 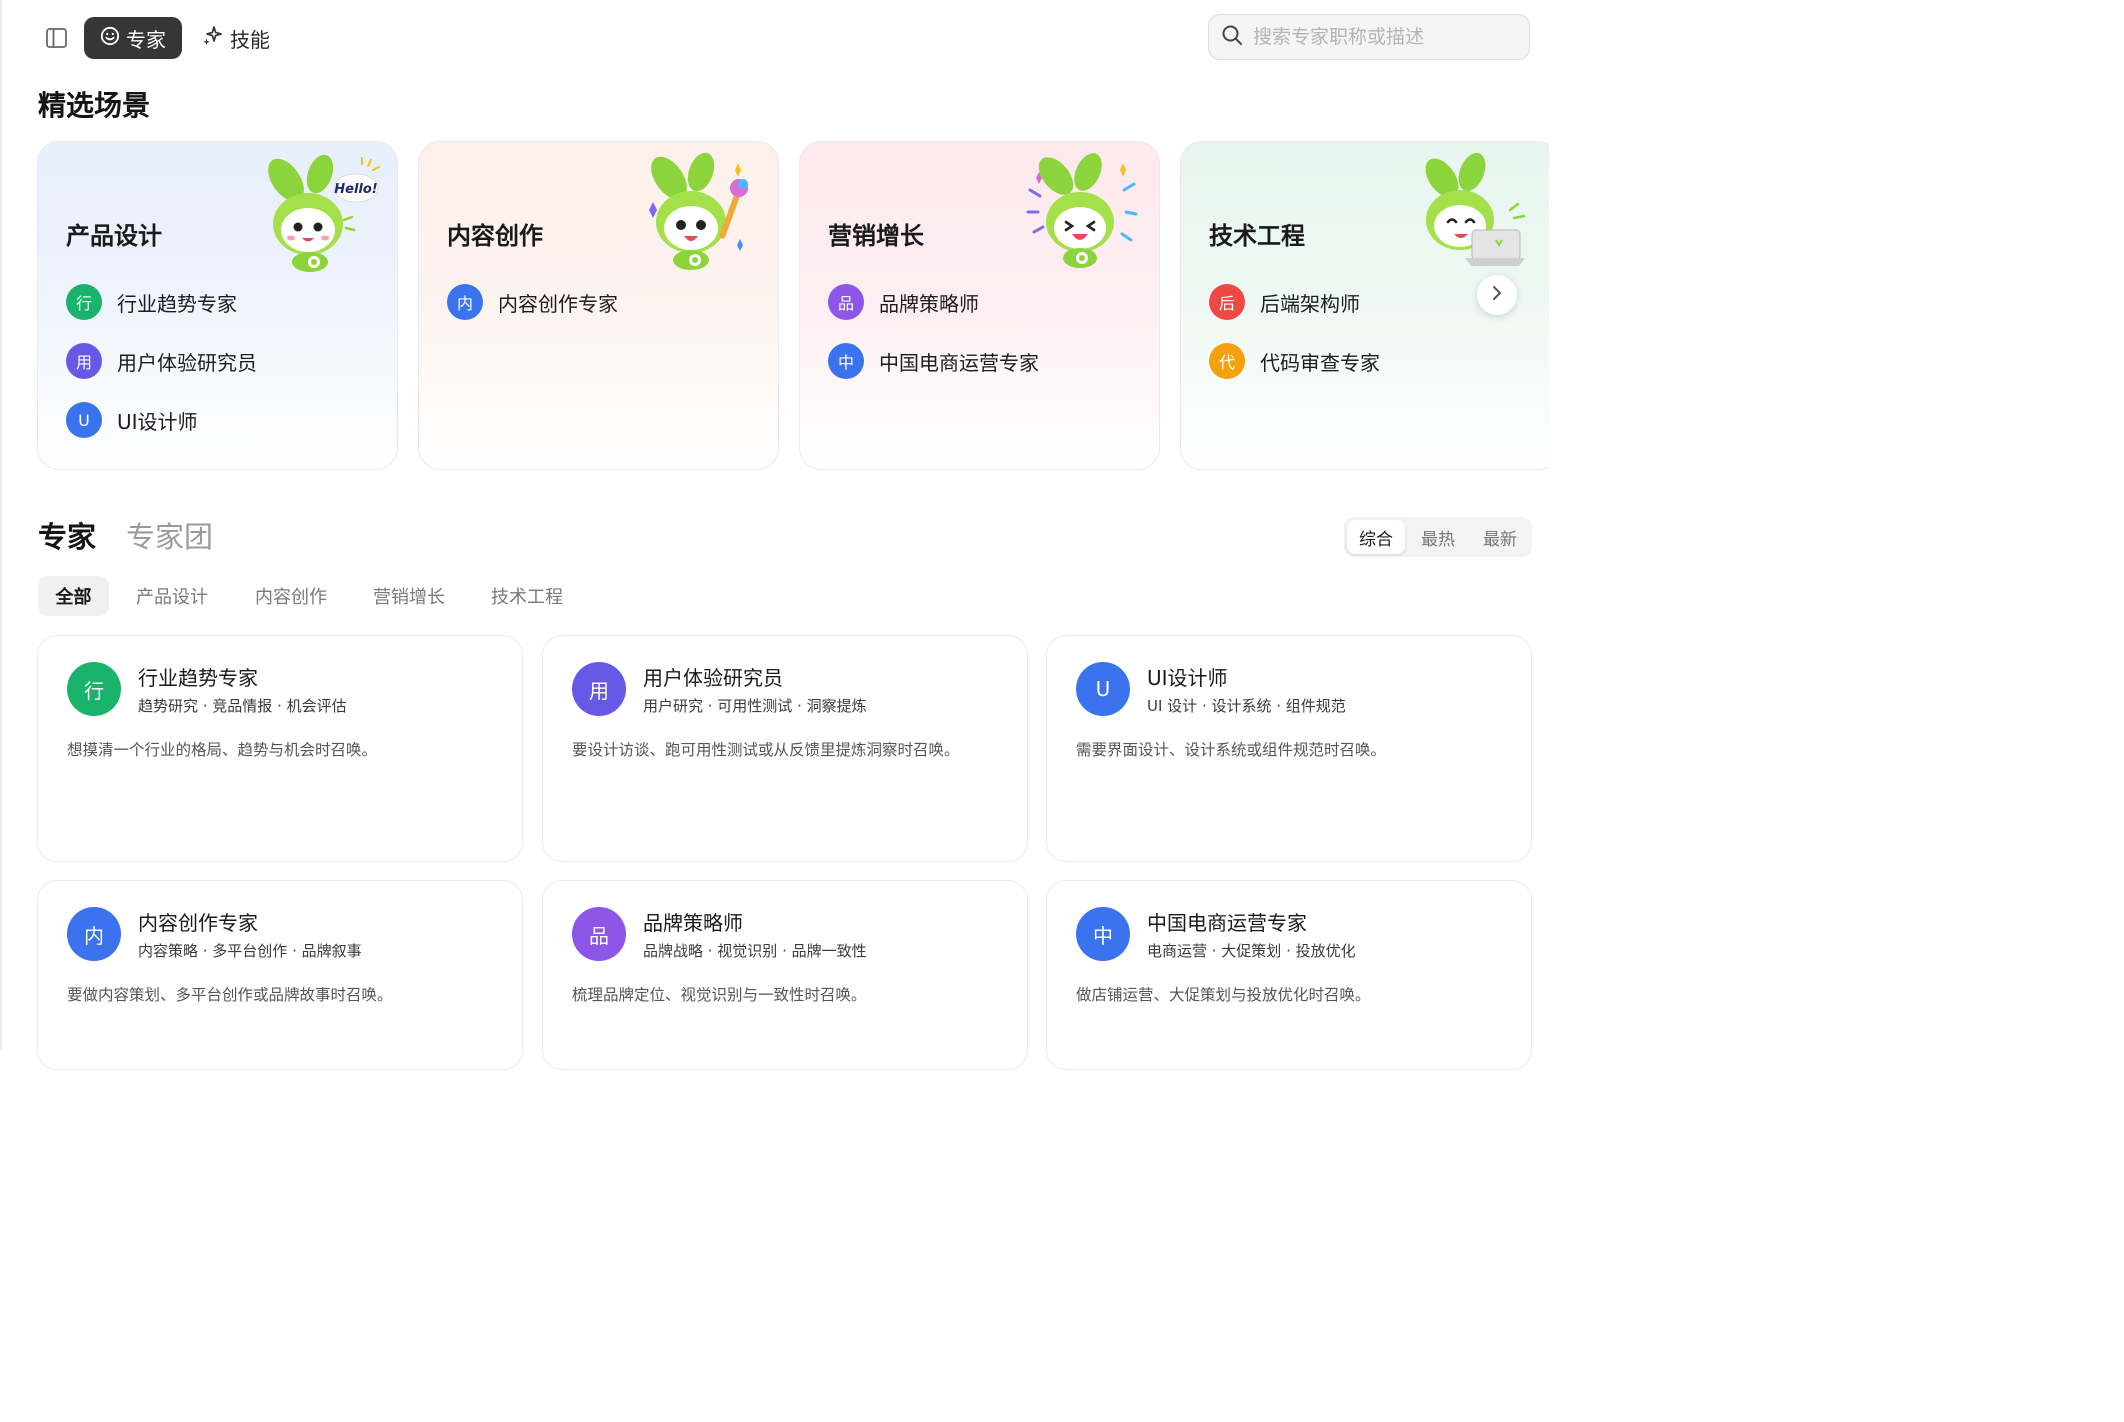 I want to click on sort-hottest: 最热, so click(x=1438, y=537).